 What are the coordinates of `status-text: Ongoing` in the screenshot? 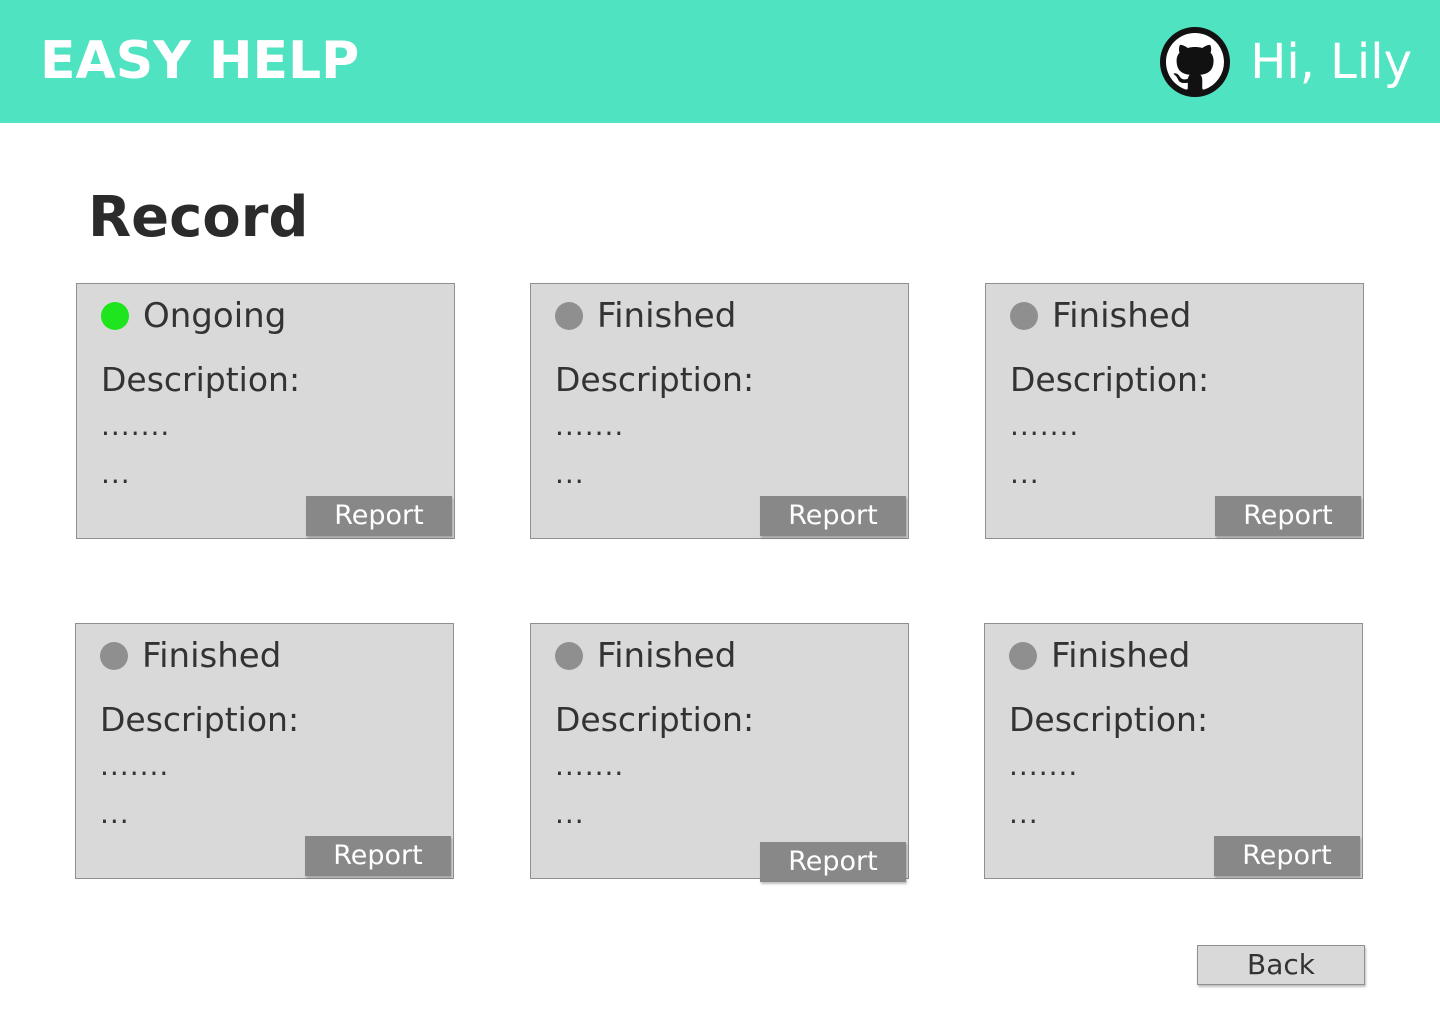 It's located at (215, 316).